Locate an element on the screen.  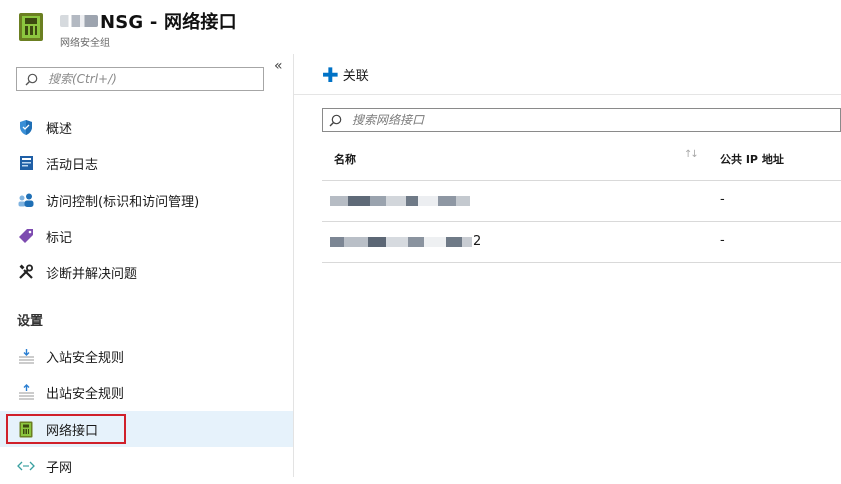
network-interface-icon is located at coordinates (31, 27).